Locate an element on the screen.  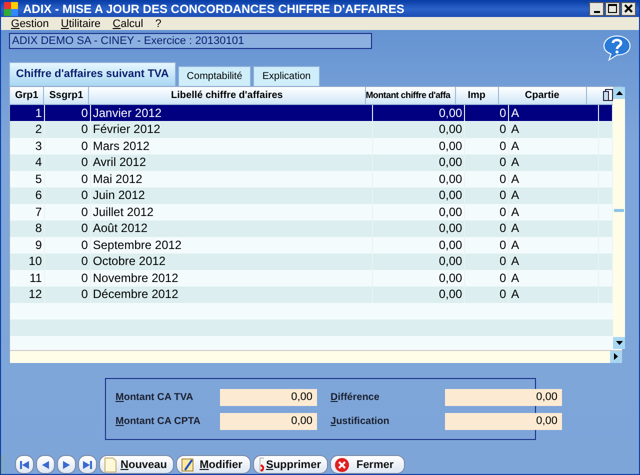
maximize-icon is located at coordinates (612, 9).